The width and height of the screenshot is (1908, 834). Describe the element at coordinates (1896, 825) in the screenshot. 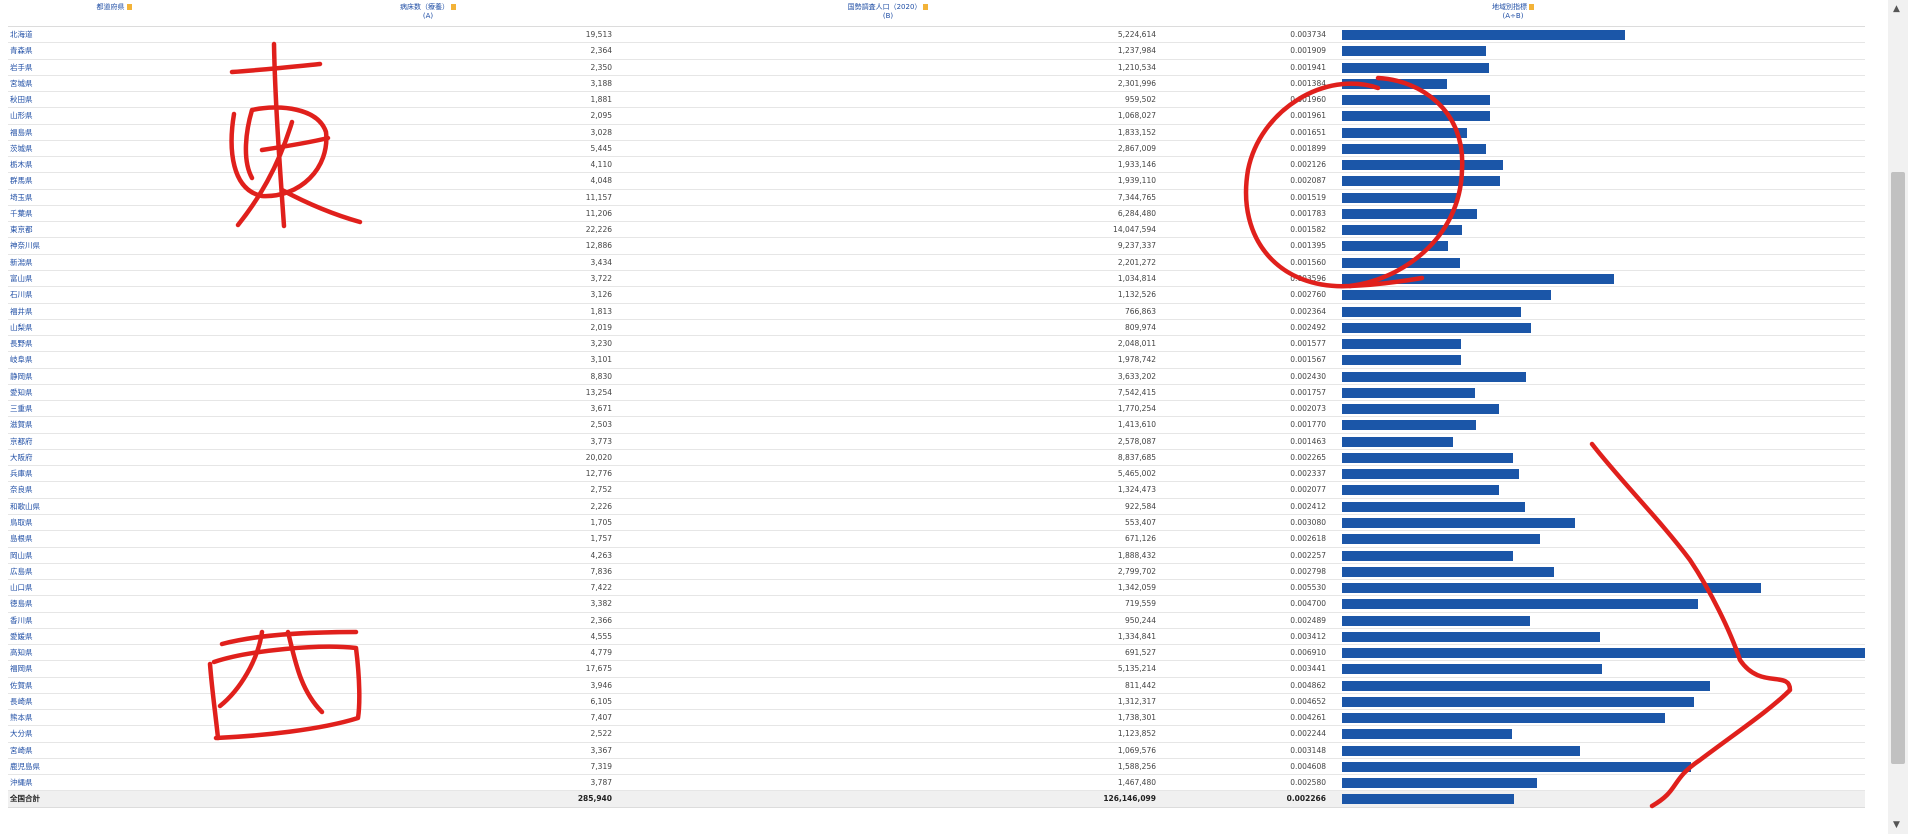

I see `scroll-down-icon: ▼` at that location.